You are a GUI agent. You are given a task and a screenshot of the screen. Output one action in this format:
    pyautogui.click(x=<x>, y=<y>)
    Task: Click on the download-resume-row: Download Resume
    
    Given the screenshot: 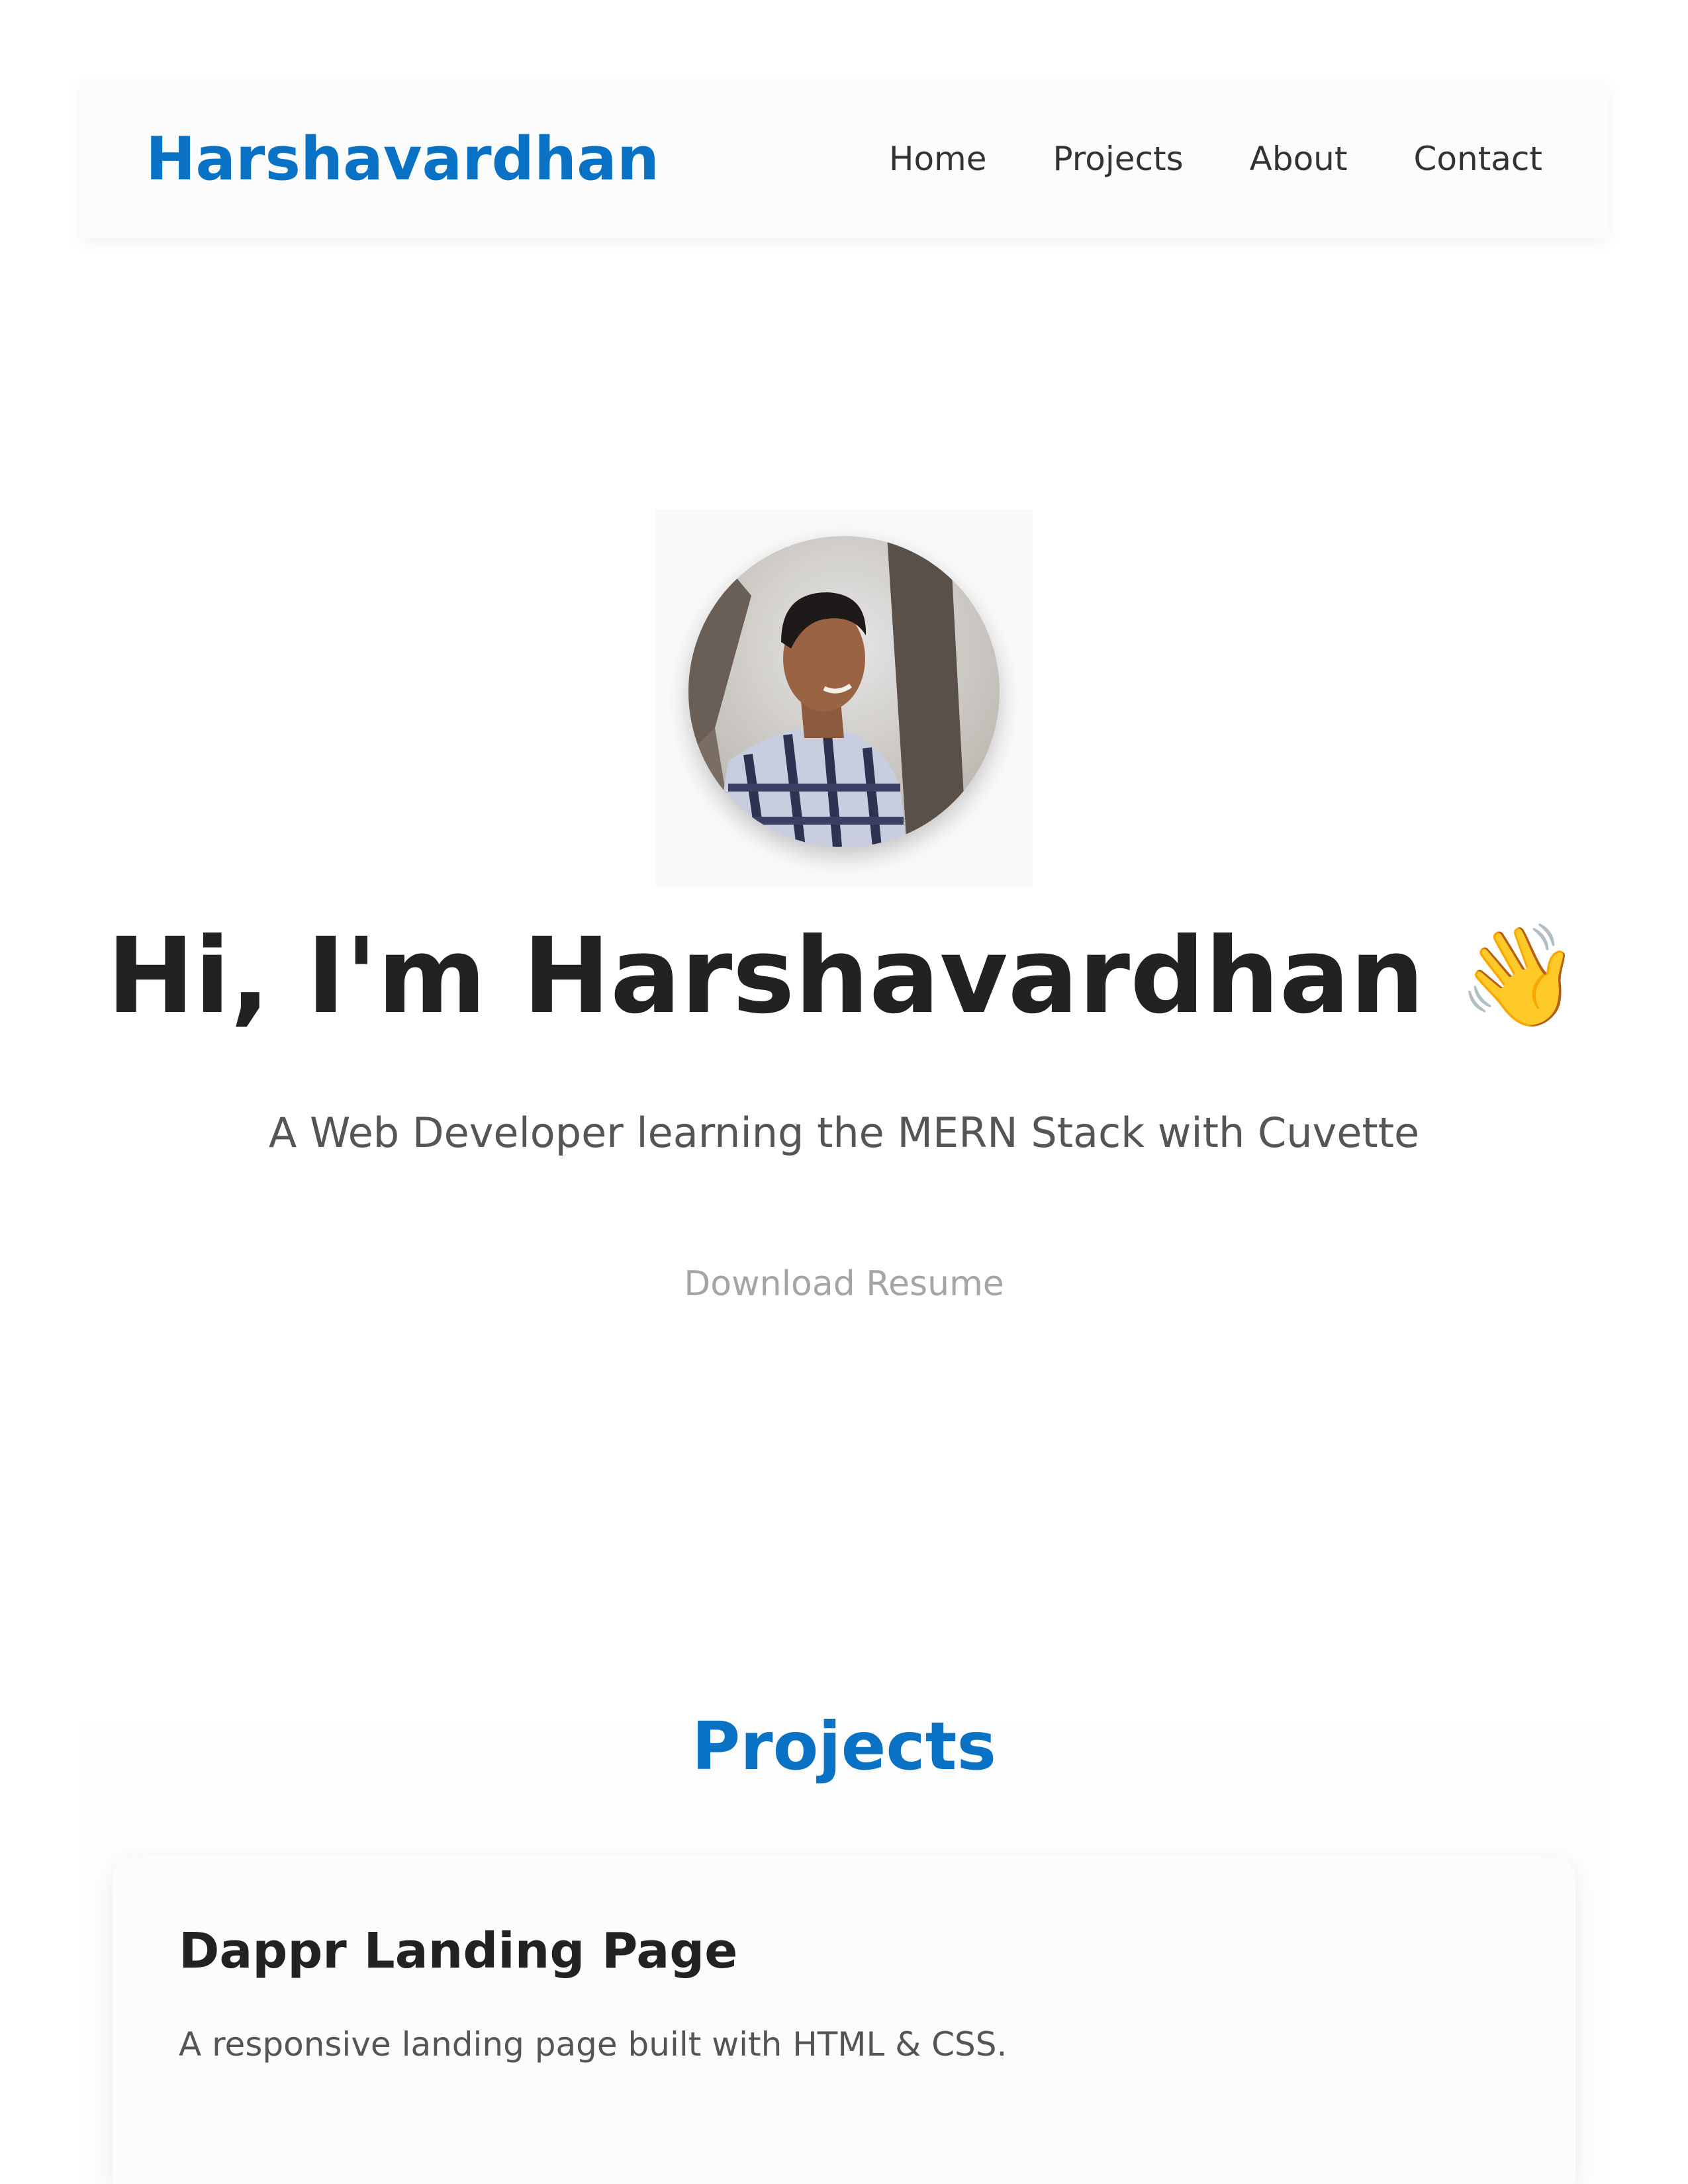 What is the action you would take?
    pyautogui.click(x=844, y=1284)
    